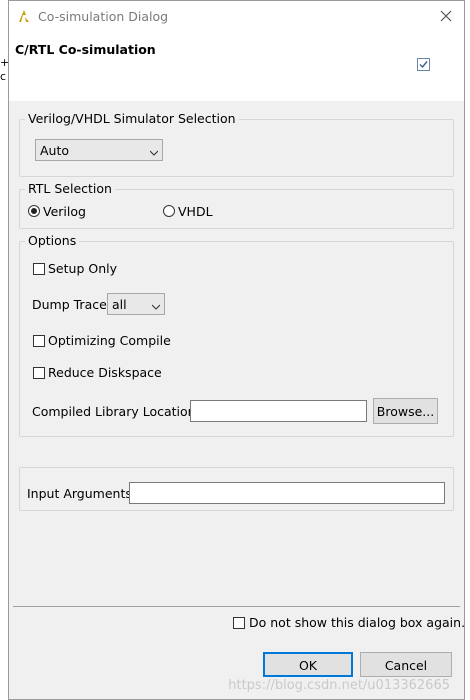 This screenshot has height=700, width=470. I want to click on dont-show-checkbox, so click(239, 623).